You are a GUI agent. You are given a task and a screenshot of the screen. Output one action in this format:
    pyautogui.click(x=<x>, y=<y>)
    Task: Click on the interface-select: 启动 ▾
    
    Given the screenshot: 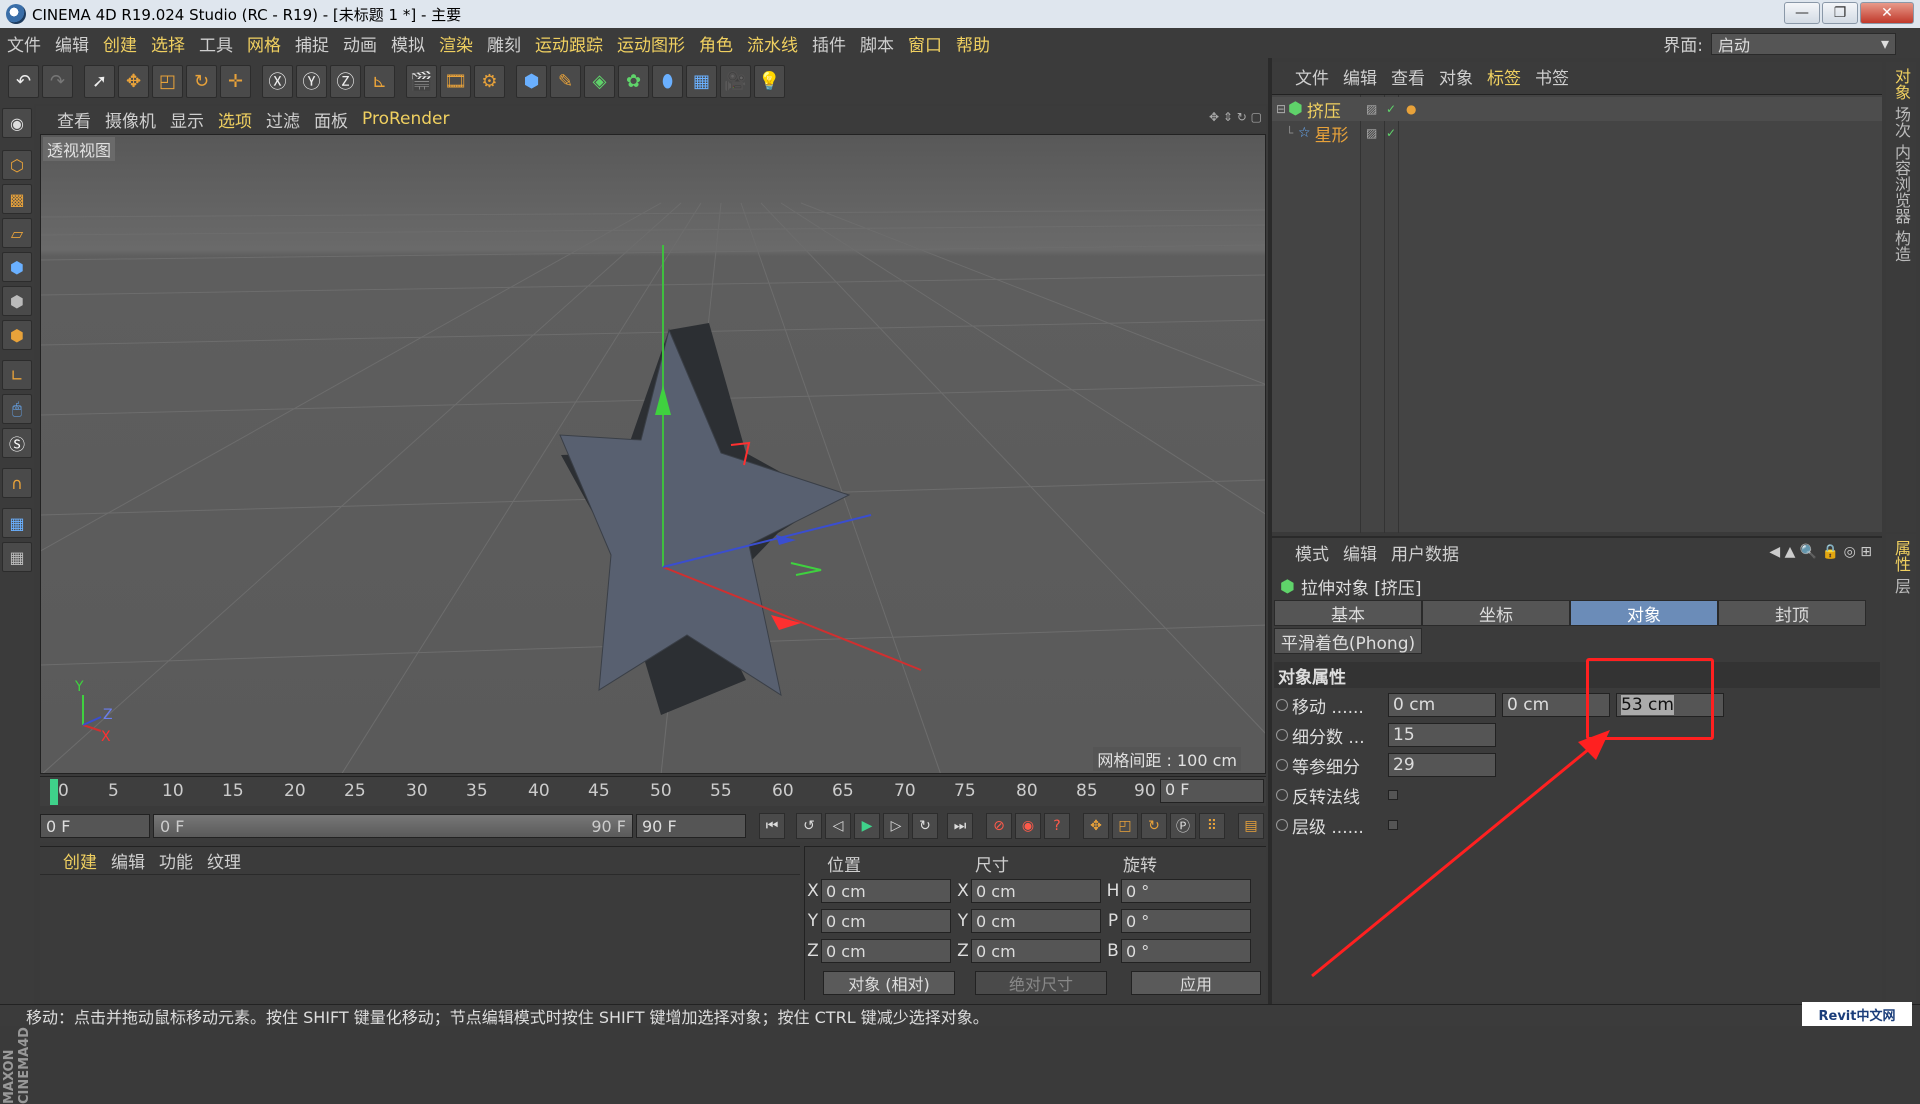 What is the action you would take?
    pyautogui.click(x=1803, y=44)
    